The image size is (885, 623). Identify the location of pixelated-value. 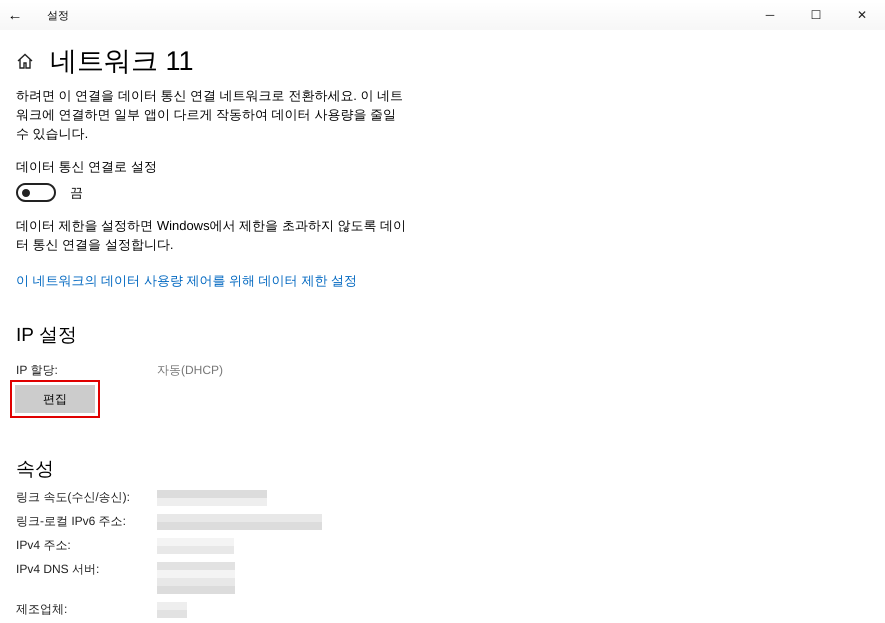
(172, 610).